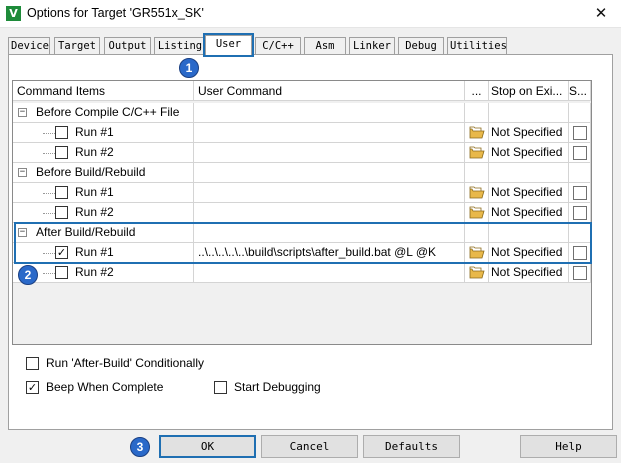 The width and height of the screenshot is (621, 463). Describe the element at coordinates (103, 91) in the screenshot. I see `header-command-items: Command Items` at that location.